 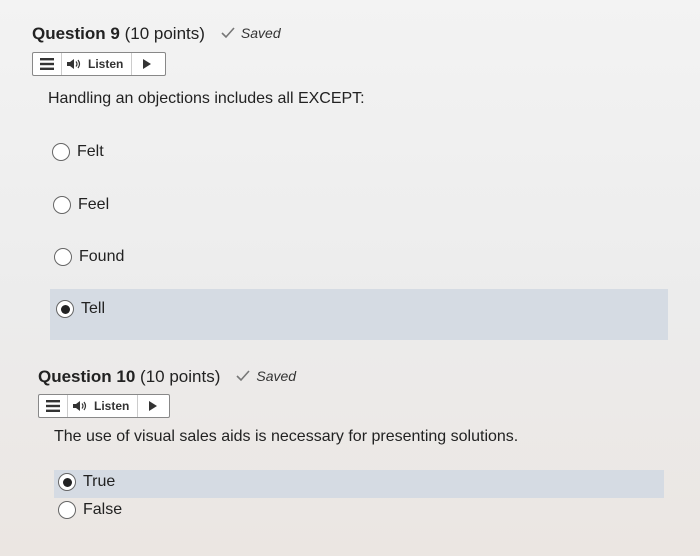 I want to click on question-10-saved-status: Saved, so click(x=266, y=376).